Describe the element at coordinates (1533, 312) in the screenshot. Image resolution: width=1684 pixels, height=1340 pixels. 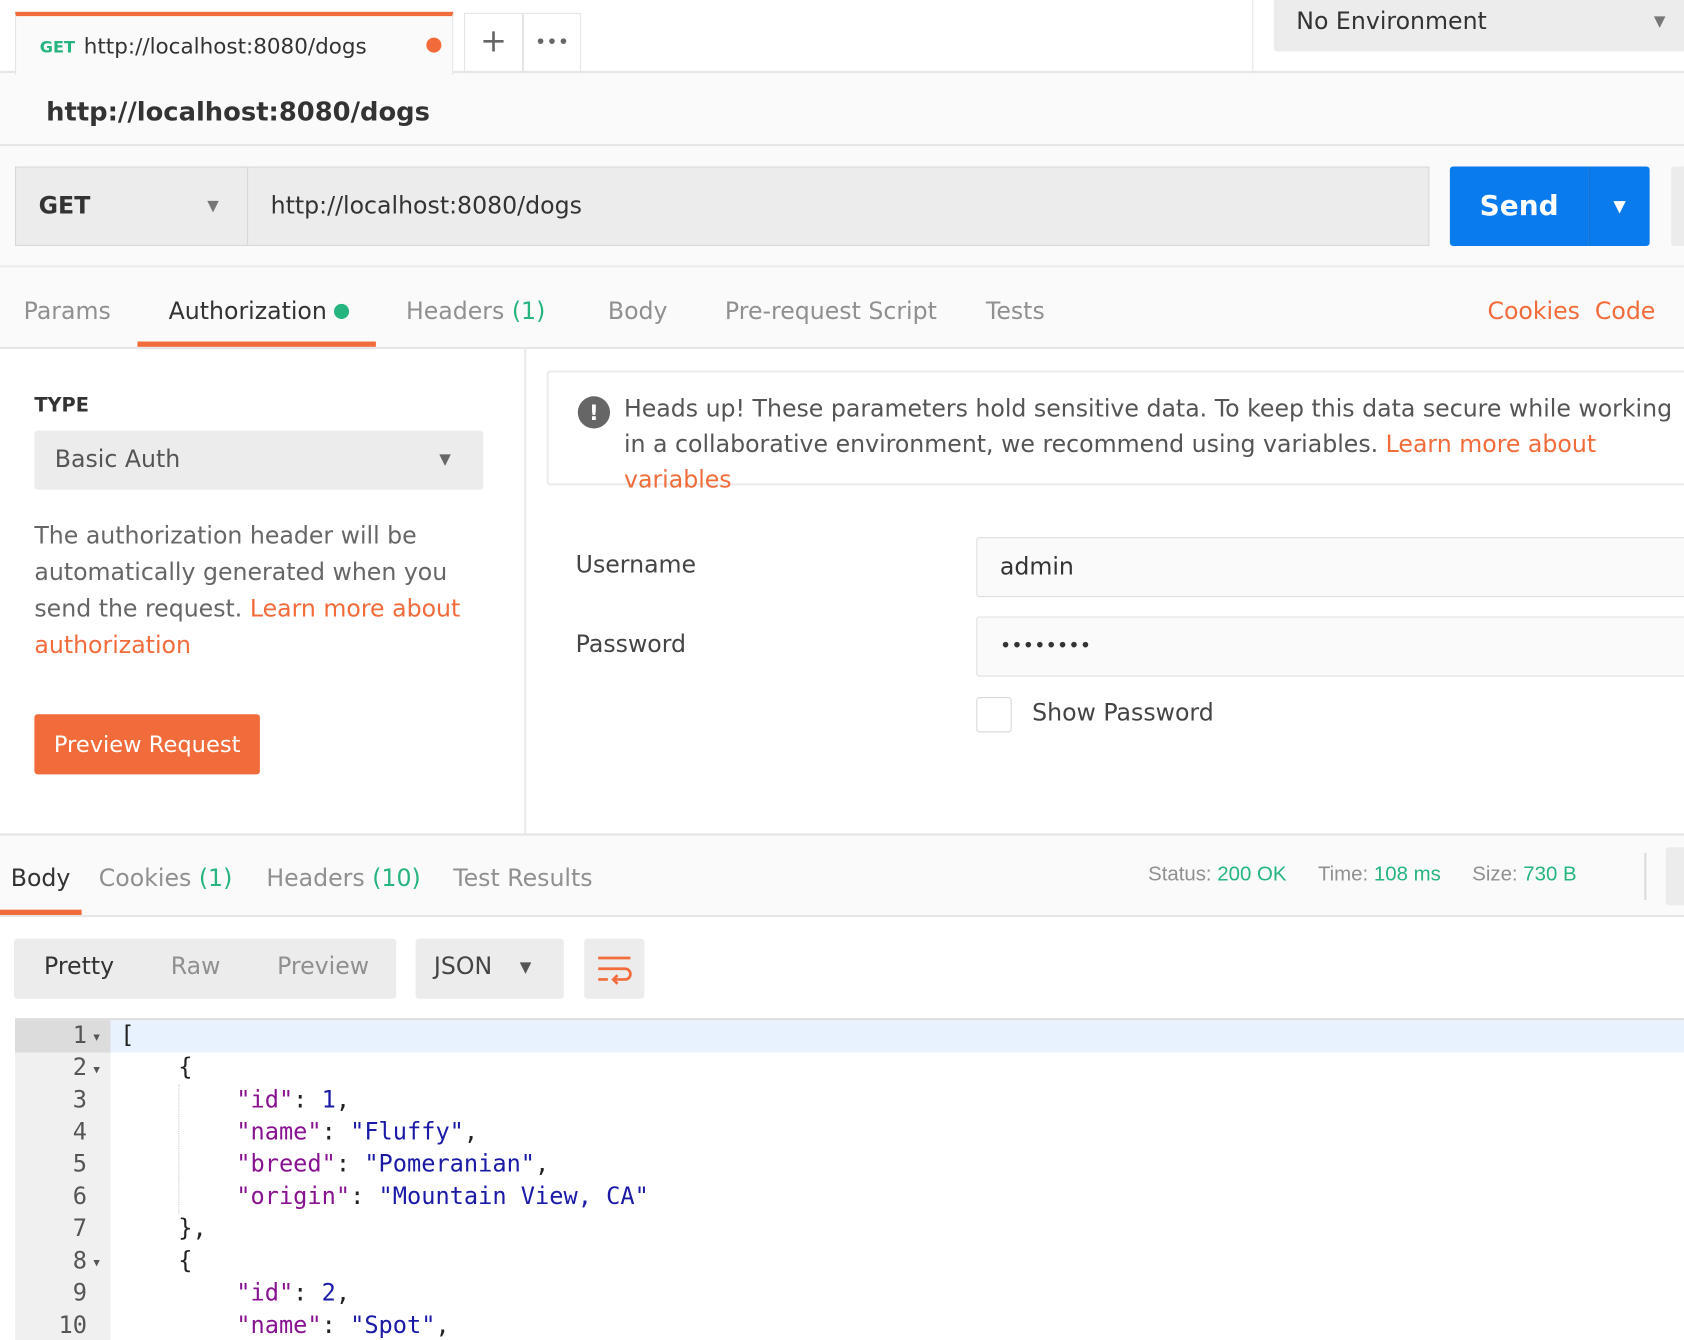
I see `cookies-link: Cookies` at that location.